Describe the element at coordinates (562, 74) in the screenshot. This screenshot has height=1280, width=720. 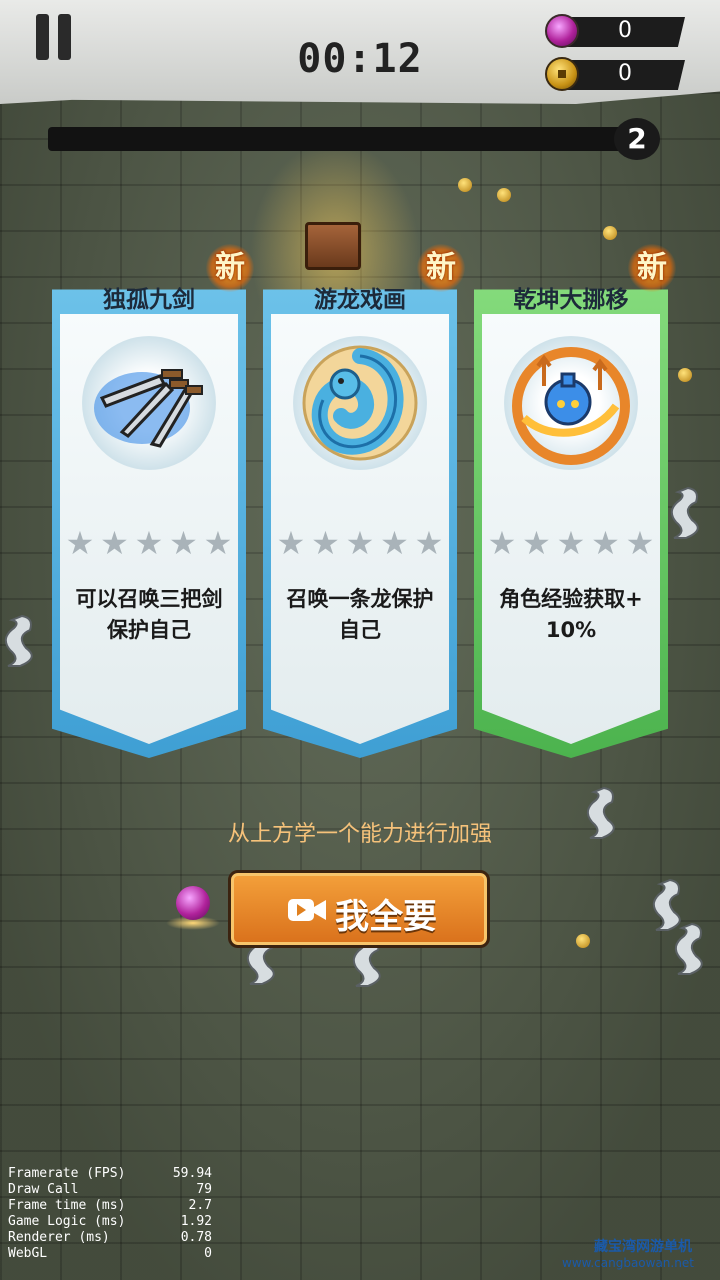
I see `coin-icon` at that location.